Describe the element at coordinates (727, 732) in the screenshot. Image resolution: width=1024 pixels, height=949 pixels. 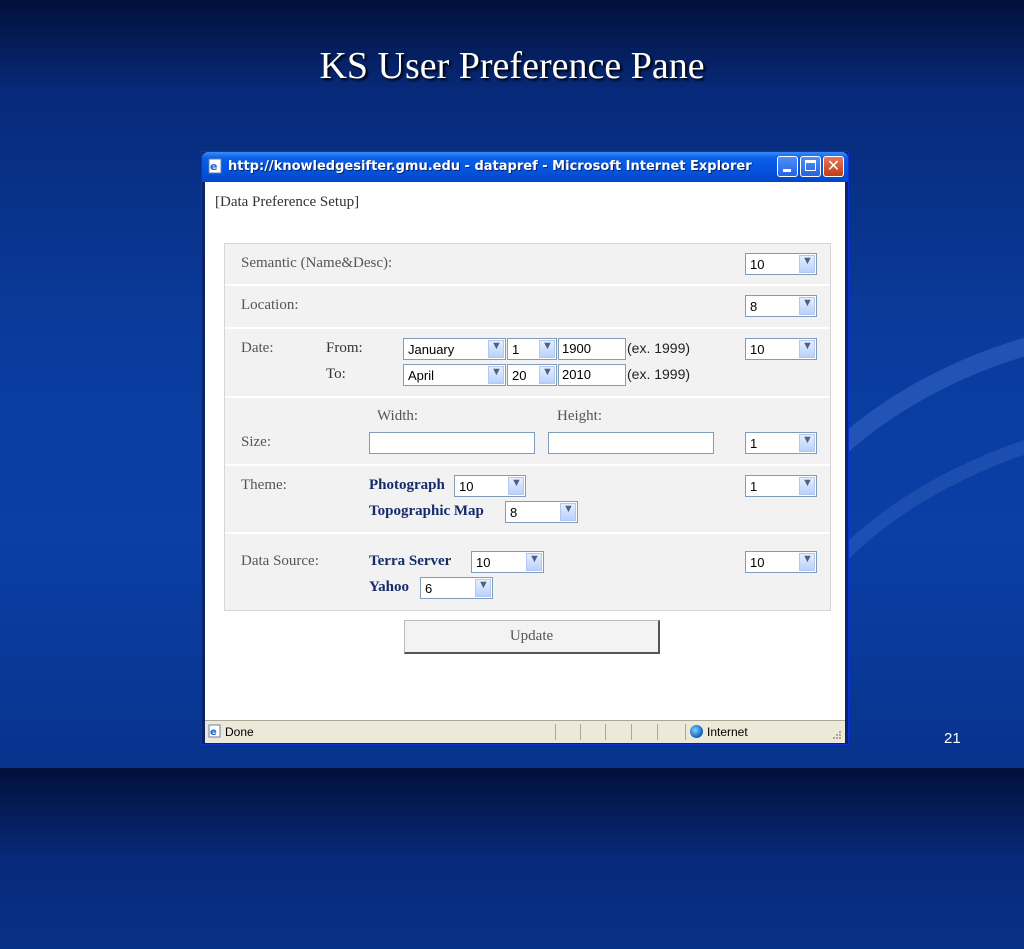
I see `zone-text: Internet` at that location.